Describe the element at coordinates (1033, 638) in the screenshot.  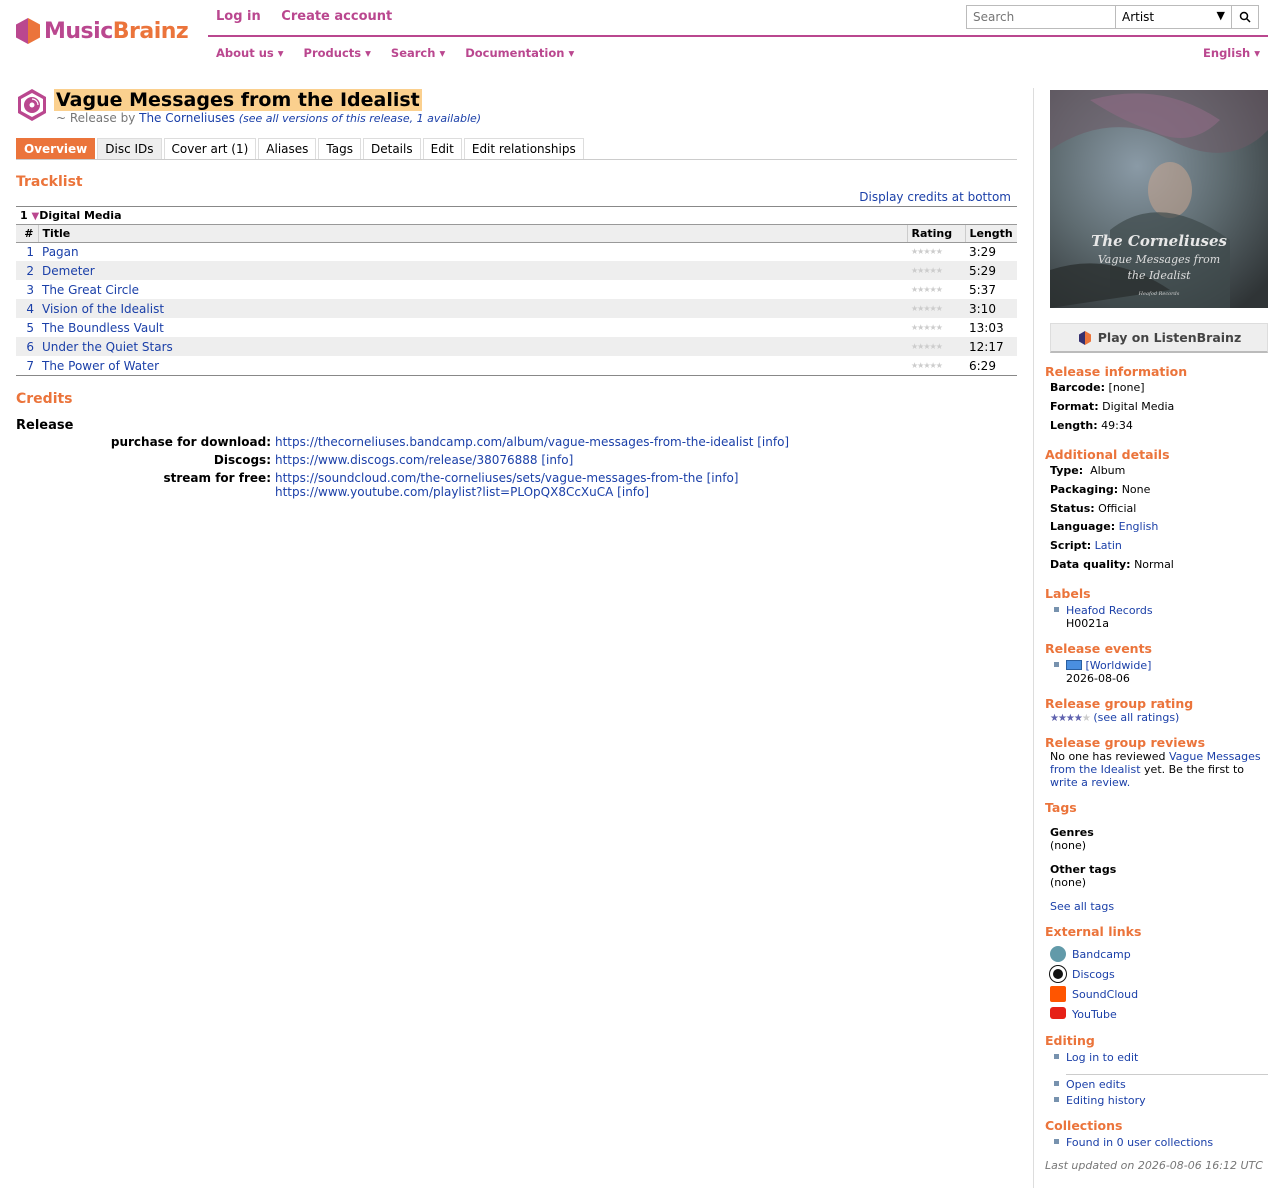
I see `sidebar-divider` at that location.